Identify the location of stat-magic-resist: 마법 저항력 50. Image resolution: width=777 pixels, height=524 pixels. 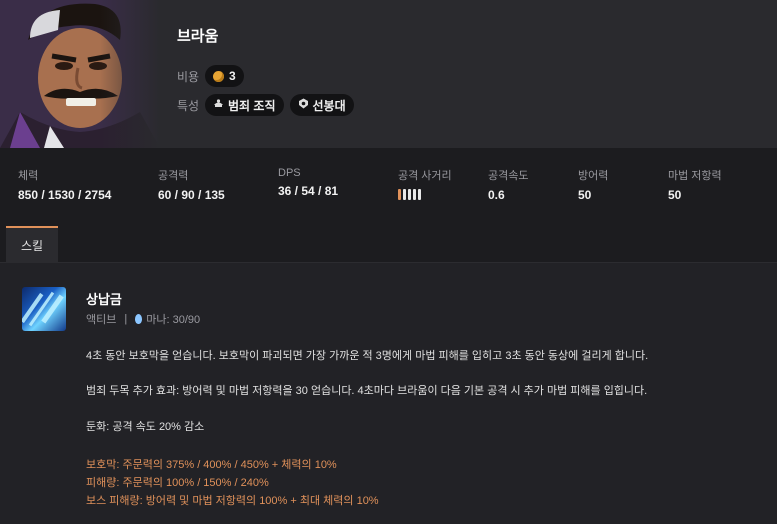
(695, 184).